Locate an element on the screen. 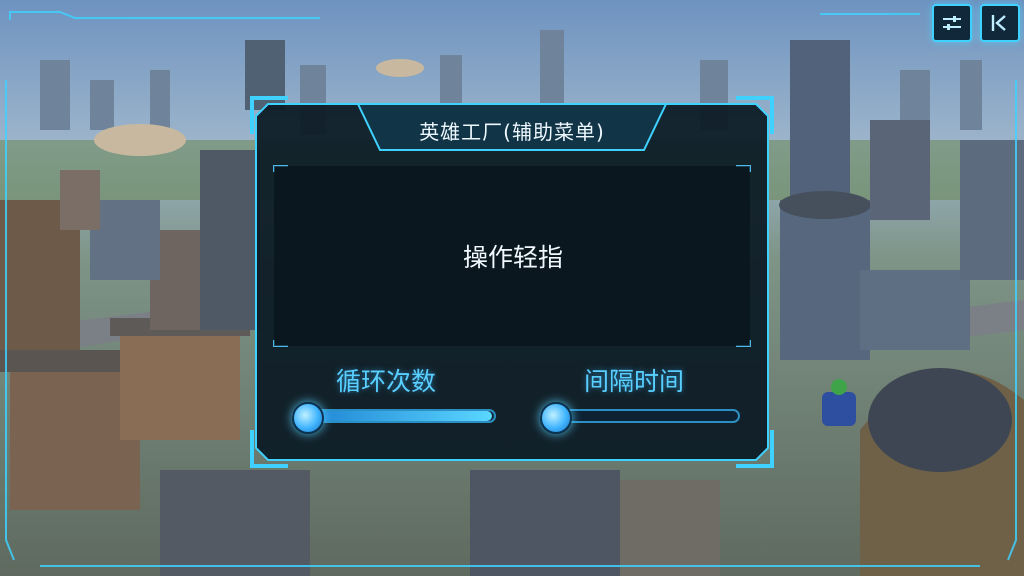  sliders-icon is located at coordinates (952, 23).